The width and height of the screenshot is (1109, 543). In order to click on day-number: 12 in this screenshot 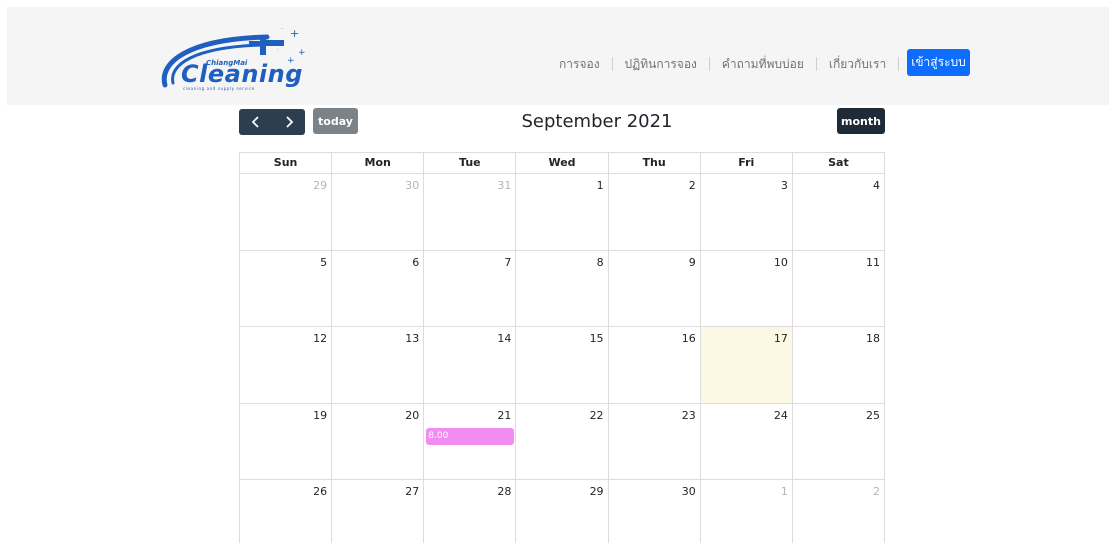, I will do `click(320, 338)`.